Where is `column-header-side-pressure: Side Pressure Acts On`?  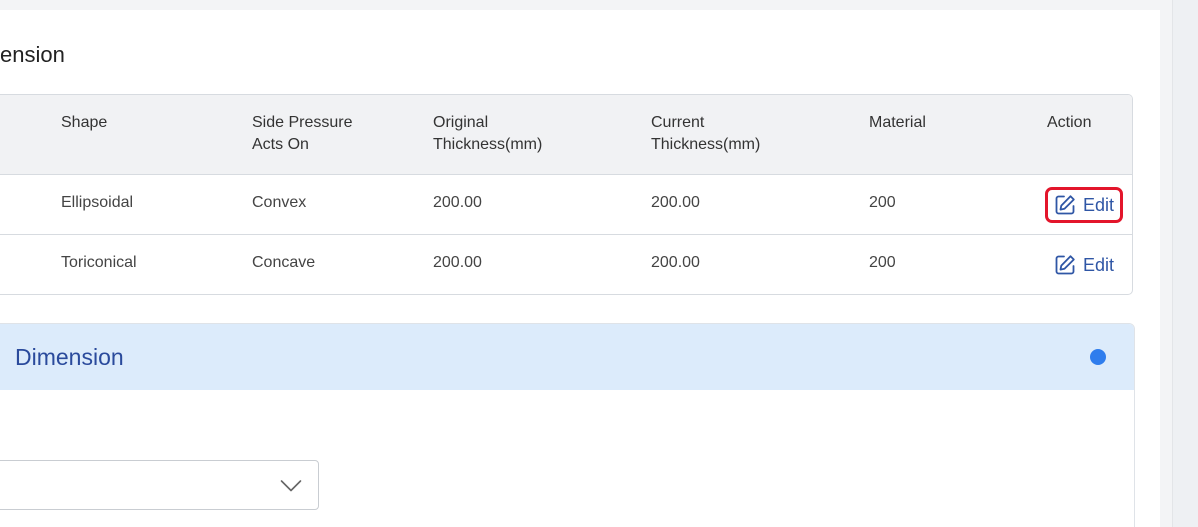 column-header-side-pressure: Side Pressure Acts On is located at coordinates (302, 133).